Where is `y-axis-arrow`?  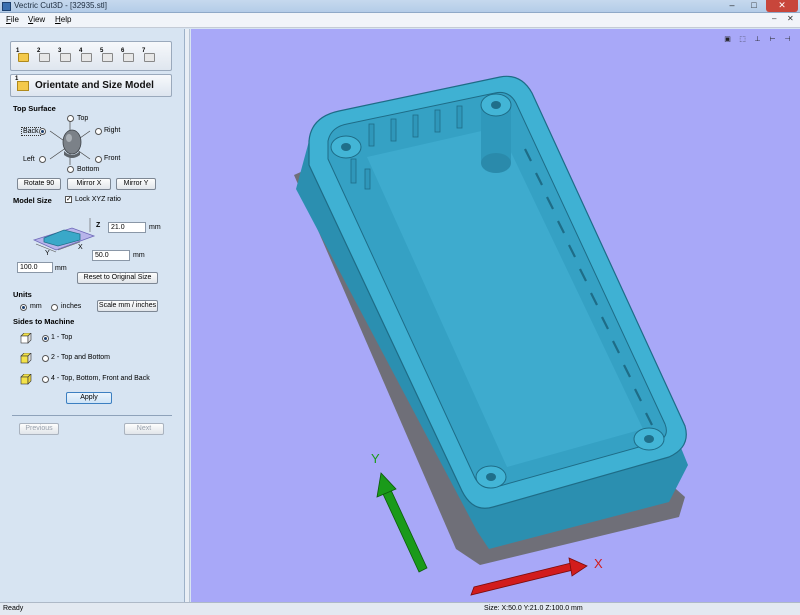
y-axis-arrow is located at coordinates (402, 522).